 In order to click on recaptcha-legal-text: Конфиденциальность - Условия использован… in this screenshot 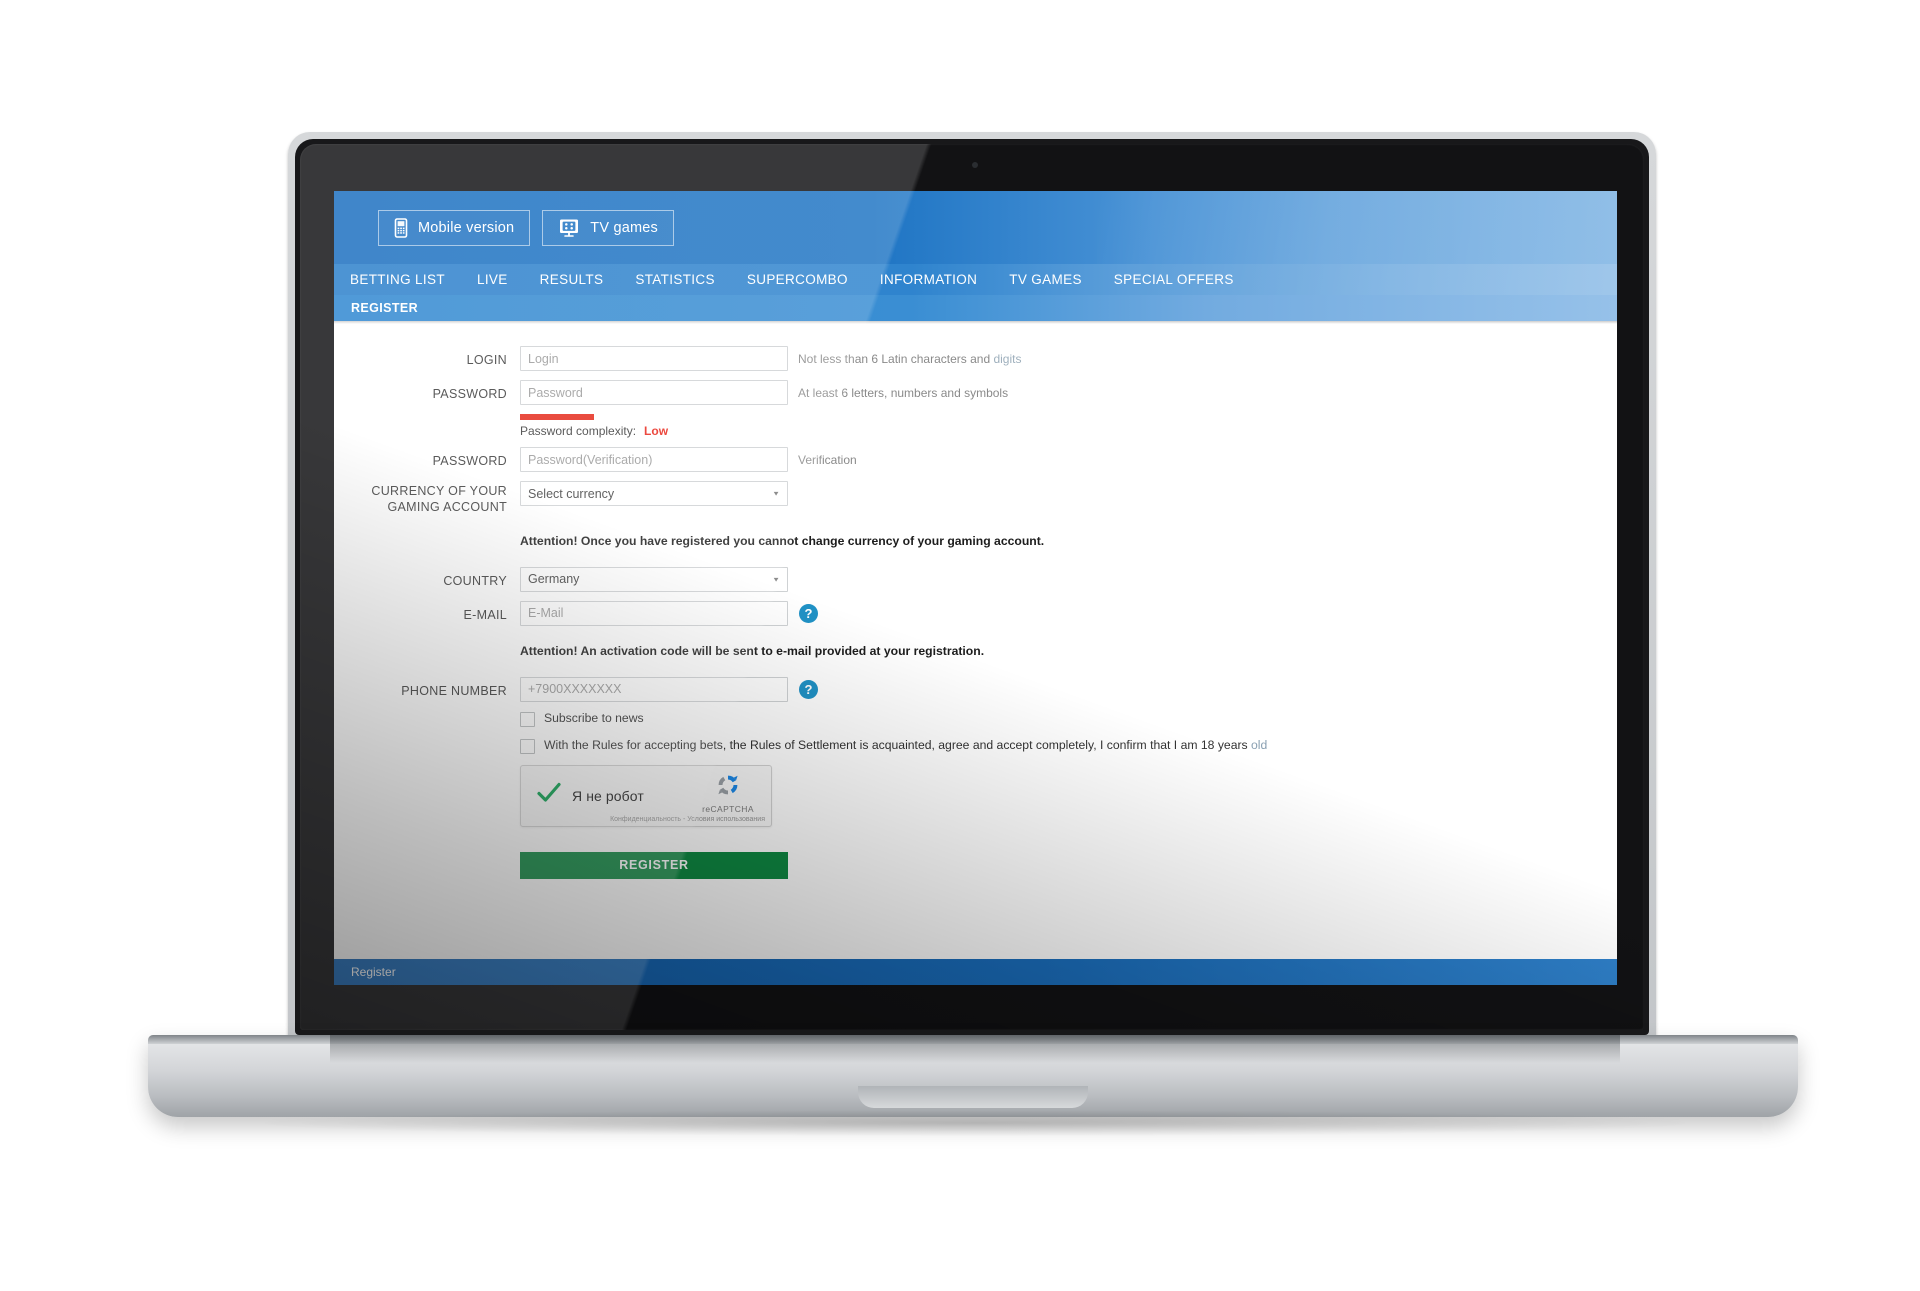, I will do `click(687, 819)`.